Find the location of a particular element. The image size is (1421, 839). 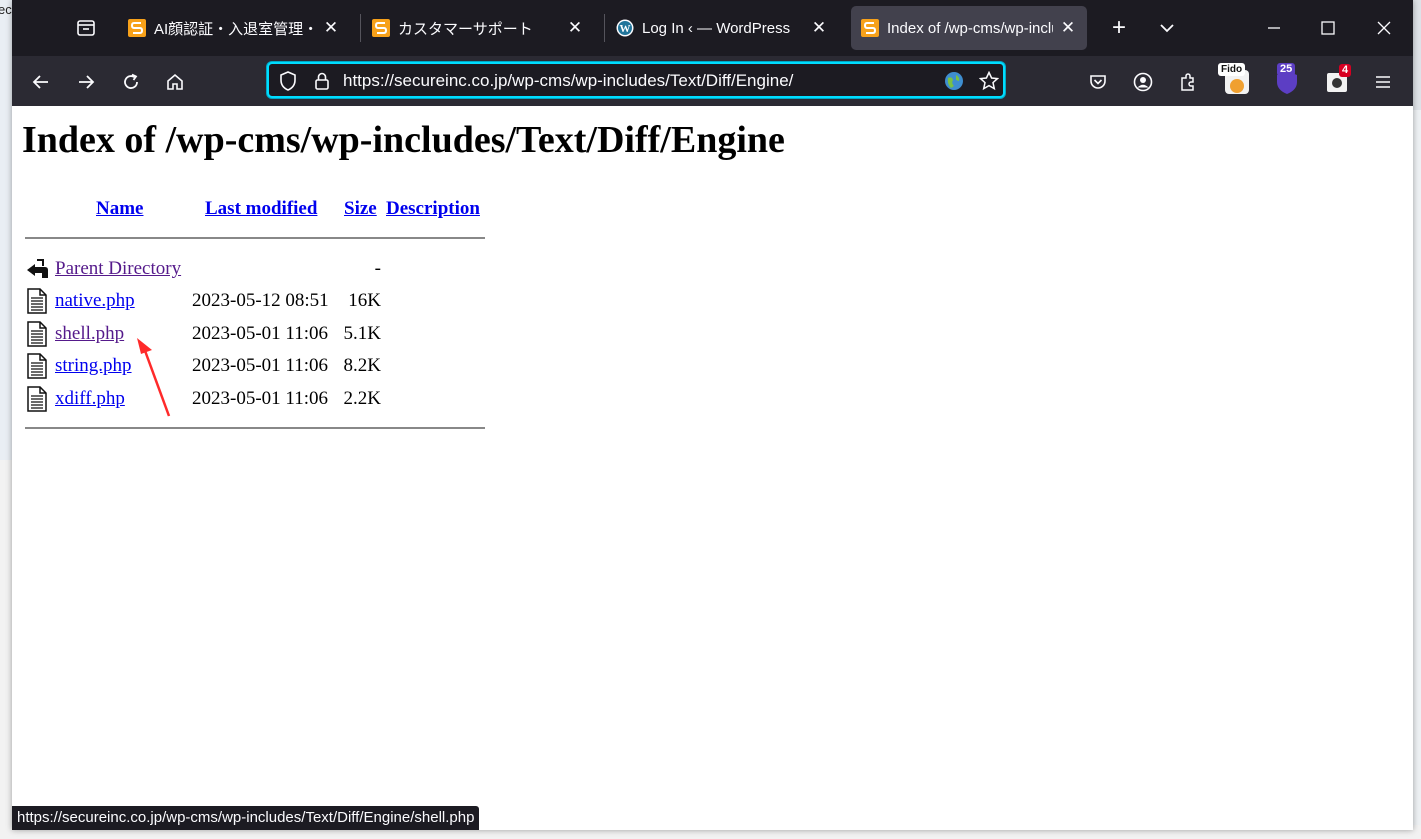

column-header-name: Name is located at coordinates (119, 209).